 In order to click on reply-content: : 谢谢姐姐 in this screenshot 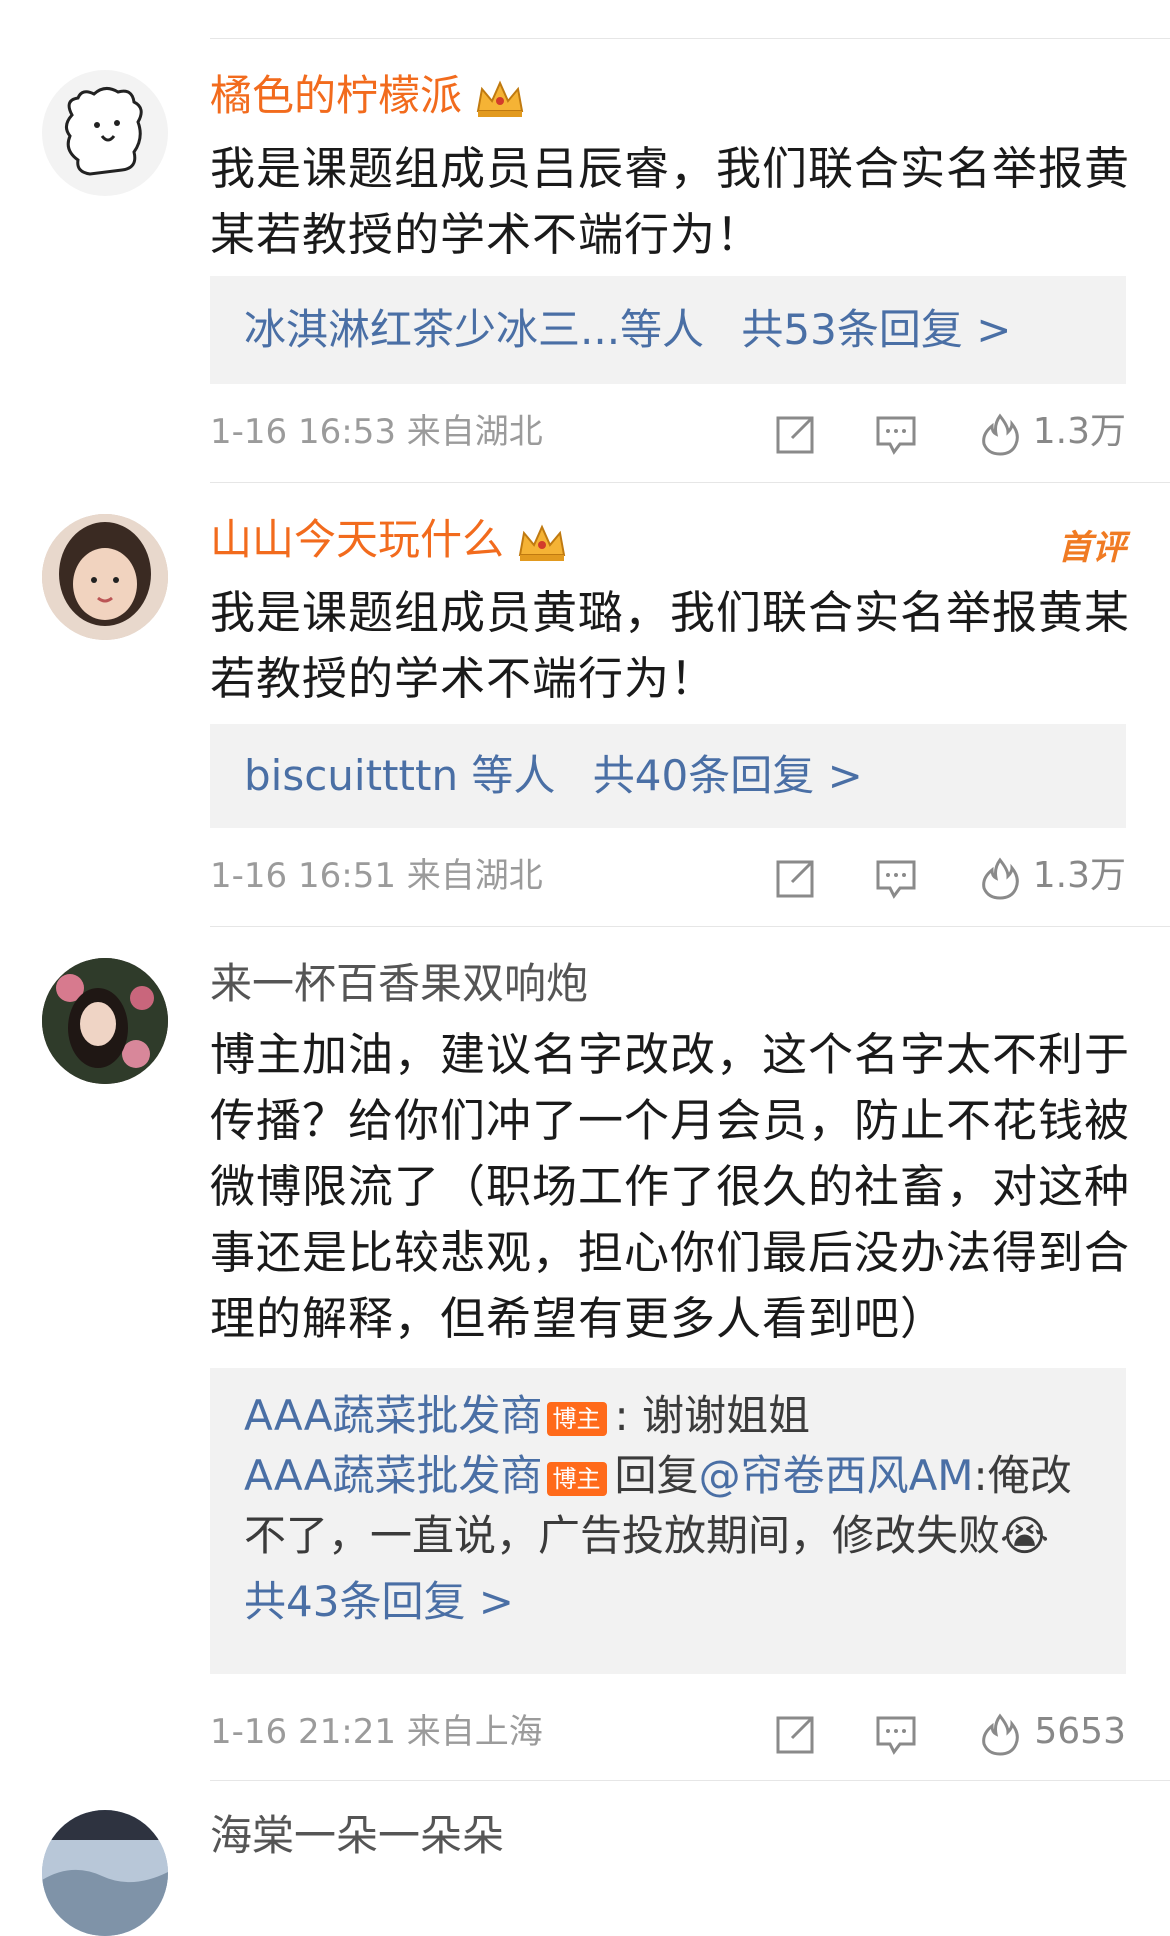, I will do `click(712, 1415)`.